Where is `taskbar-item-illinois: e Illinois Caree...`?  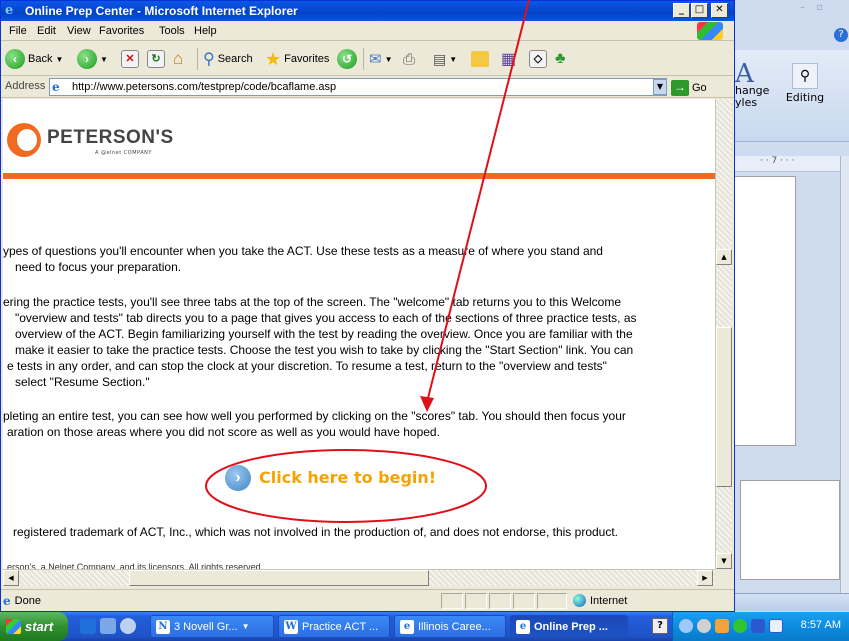
taskbar-item-illinois: e Illinois Caree... is located at coordinates (450, 626).